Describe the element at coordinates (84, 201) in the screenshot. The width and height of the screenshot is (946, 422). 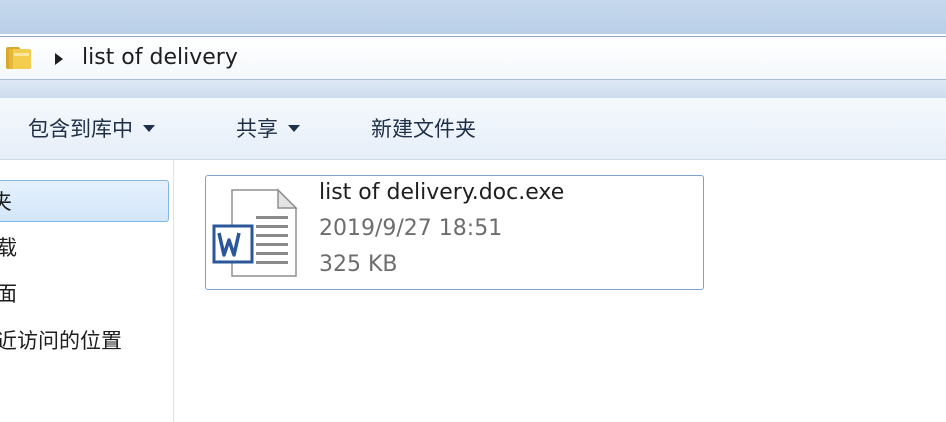
I see `nav-item-favorites: 夹` at that location.